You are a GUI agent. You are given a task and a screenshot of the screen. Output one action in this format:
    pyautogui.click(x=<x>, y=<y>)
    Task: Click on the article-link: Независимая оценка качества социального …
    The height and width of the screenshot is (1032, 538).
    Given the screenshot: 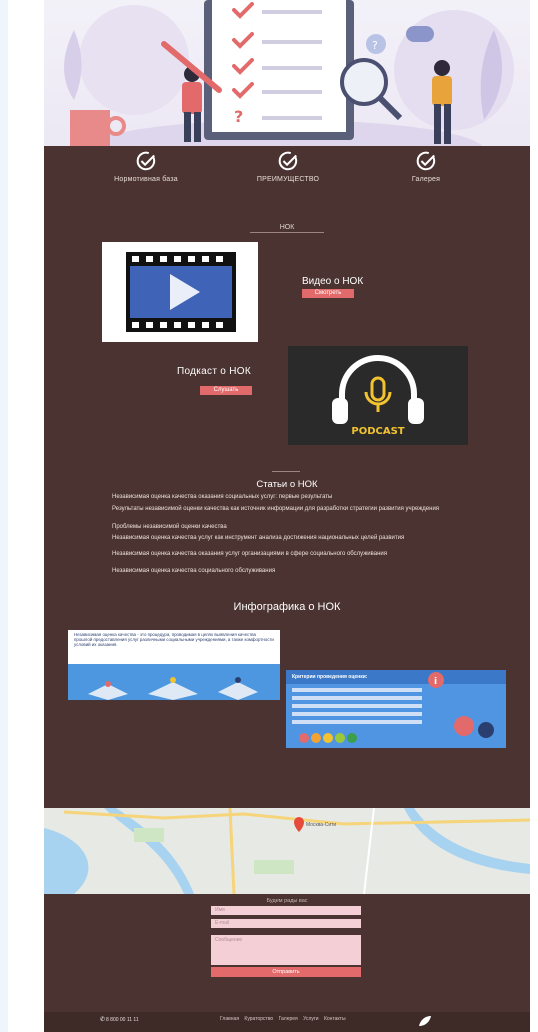 What is the action you would take?
    pyautogui.click(x=288, y=571)
    